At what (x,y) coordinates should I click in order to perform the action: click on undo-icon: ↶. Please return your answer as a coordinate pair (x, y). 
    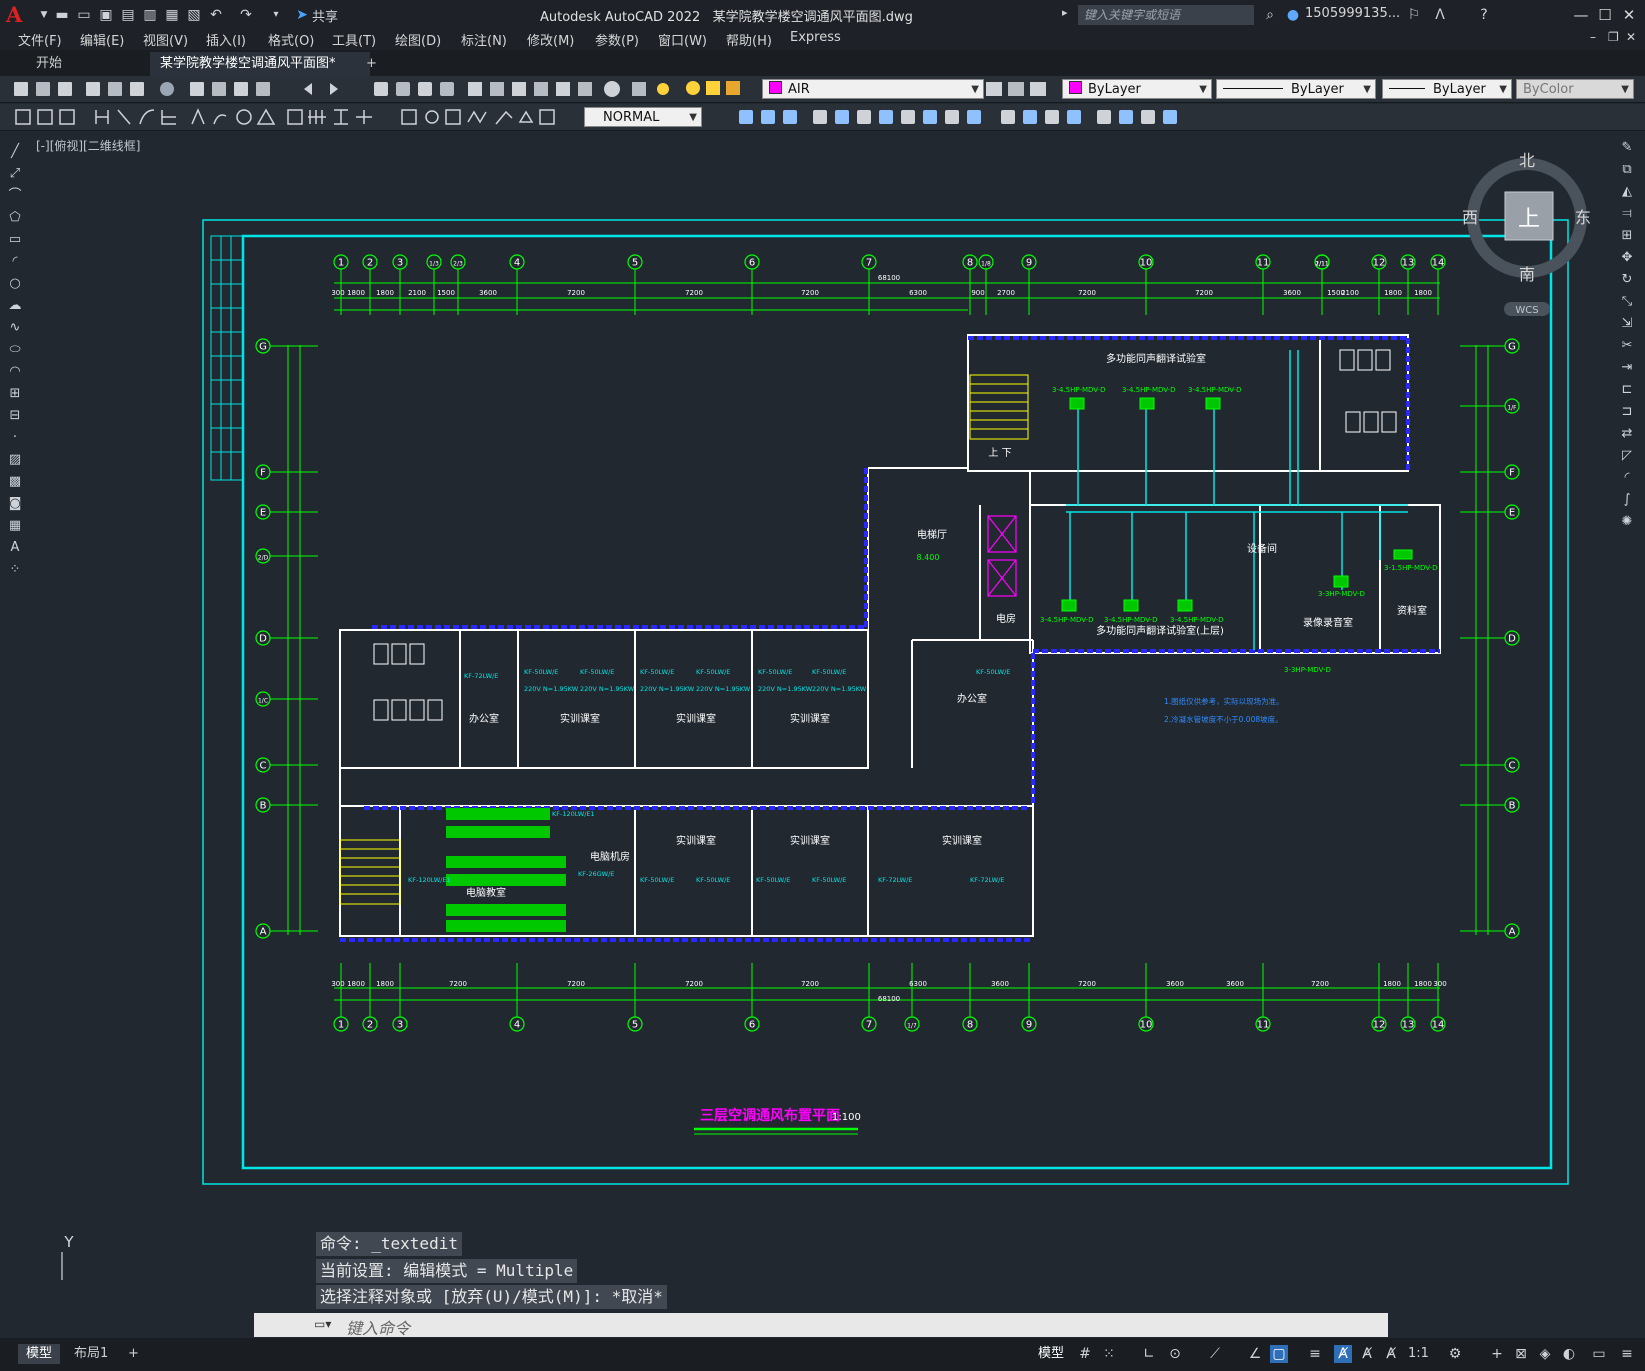
    Looking at the image, I should click on (216, 15).